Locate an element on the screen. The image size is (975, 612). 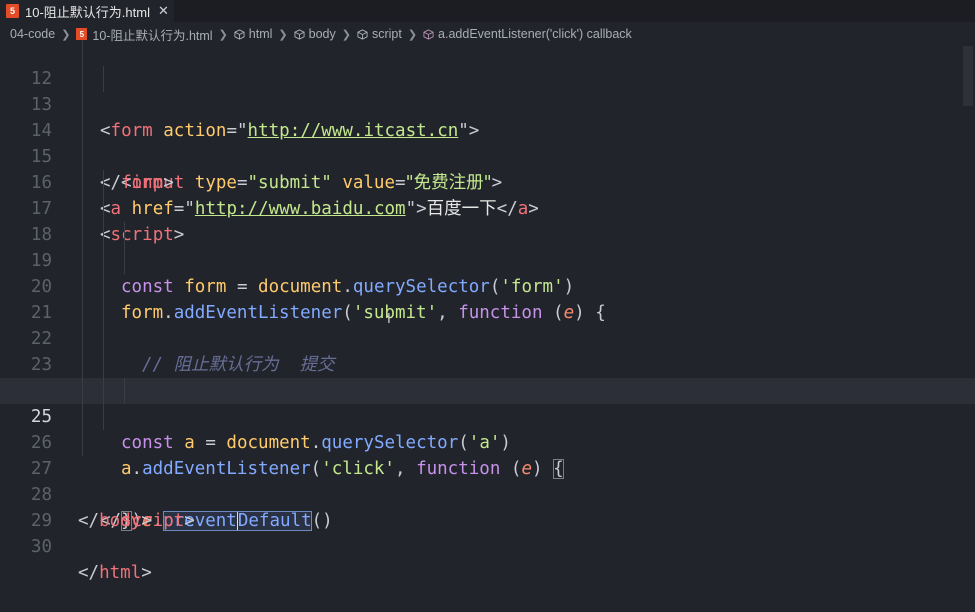
breadcrumb-body-label: body is located at coordinates (322, 34).